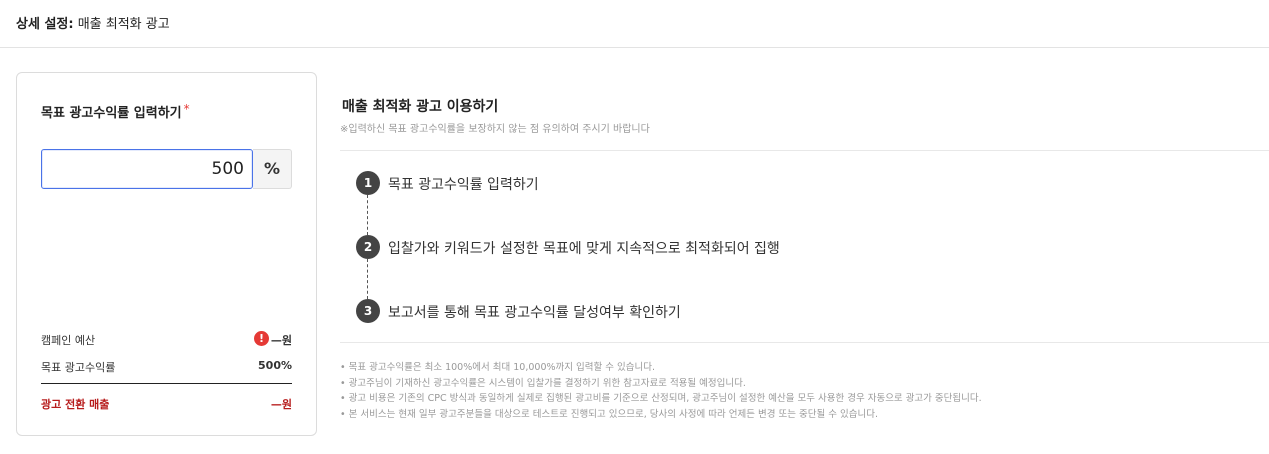 The width and height of the screenshot is (1269, 454). Describe the element at coordinates (78, 367) in the screenshot. I see `target-roas-label: 목표 광고수익률` at that location.